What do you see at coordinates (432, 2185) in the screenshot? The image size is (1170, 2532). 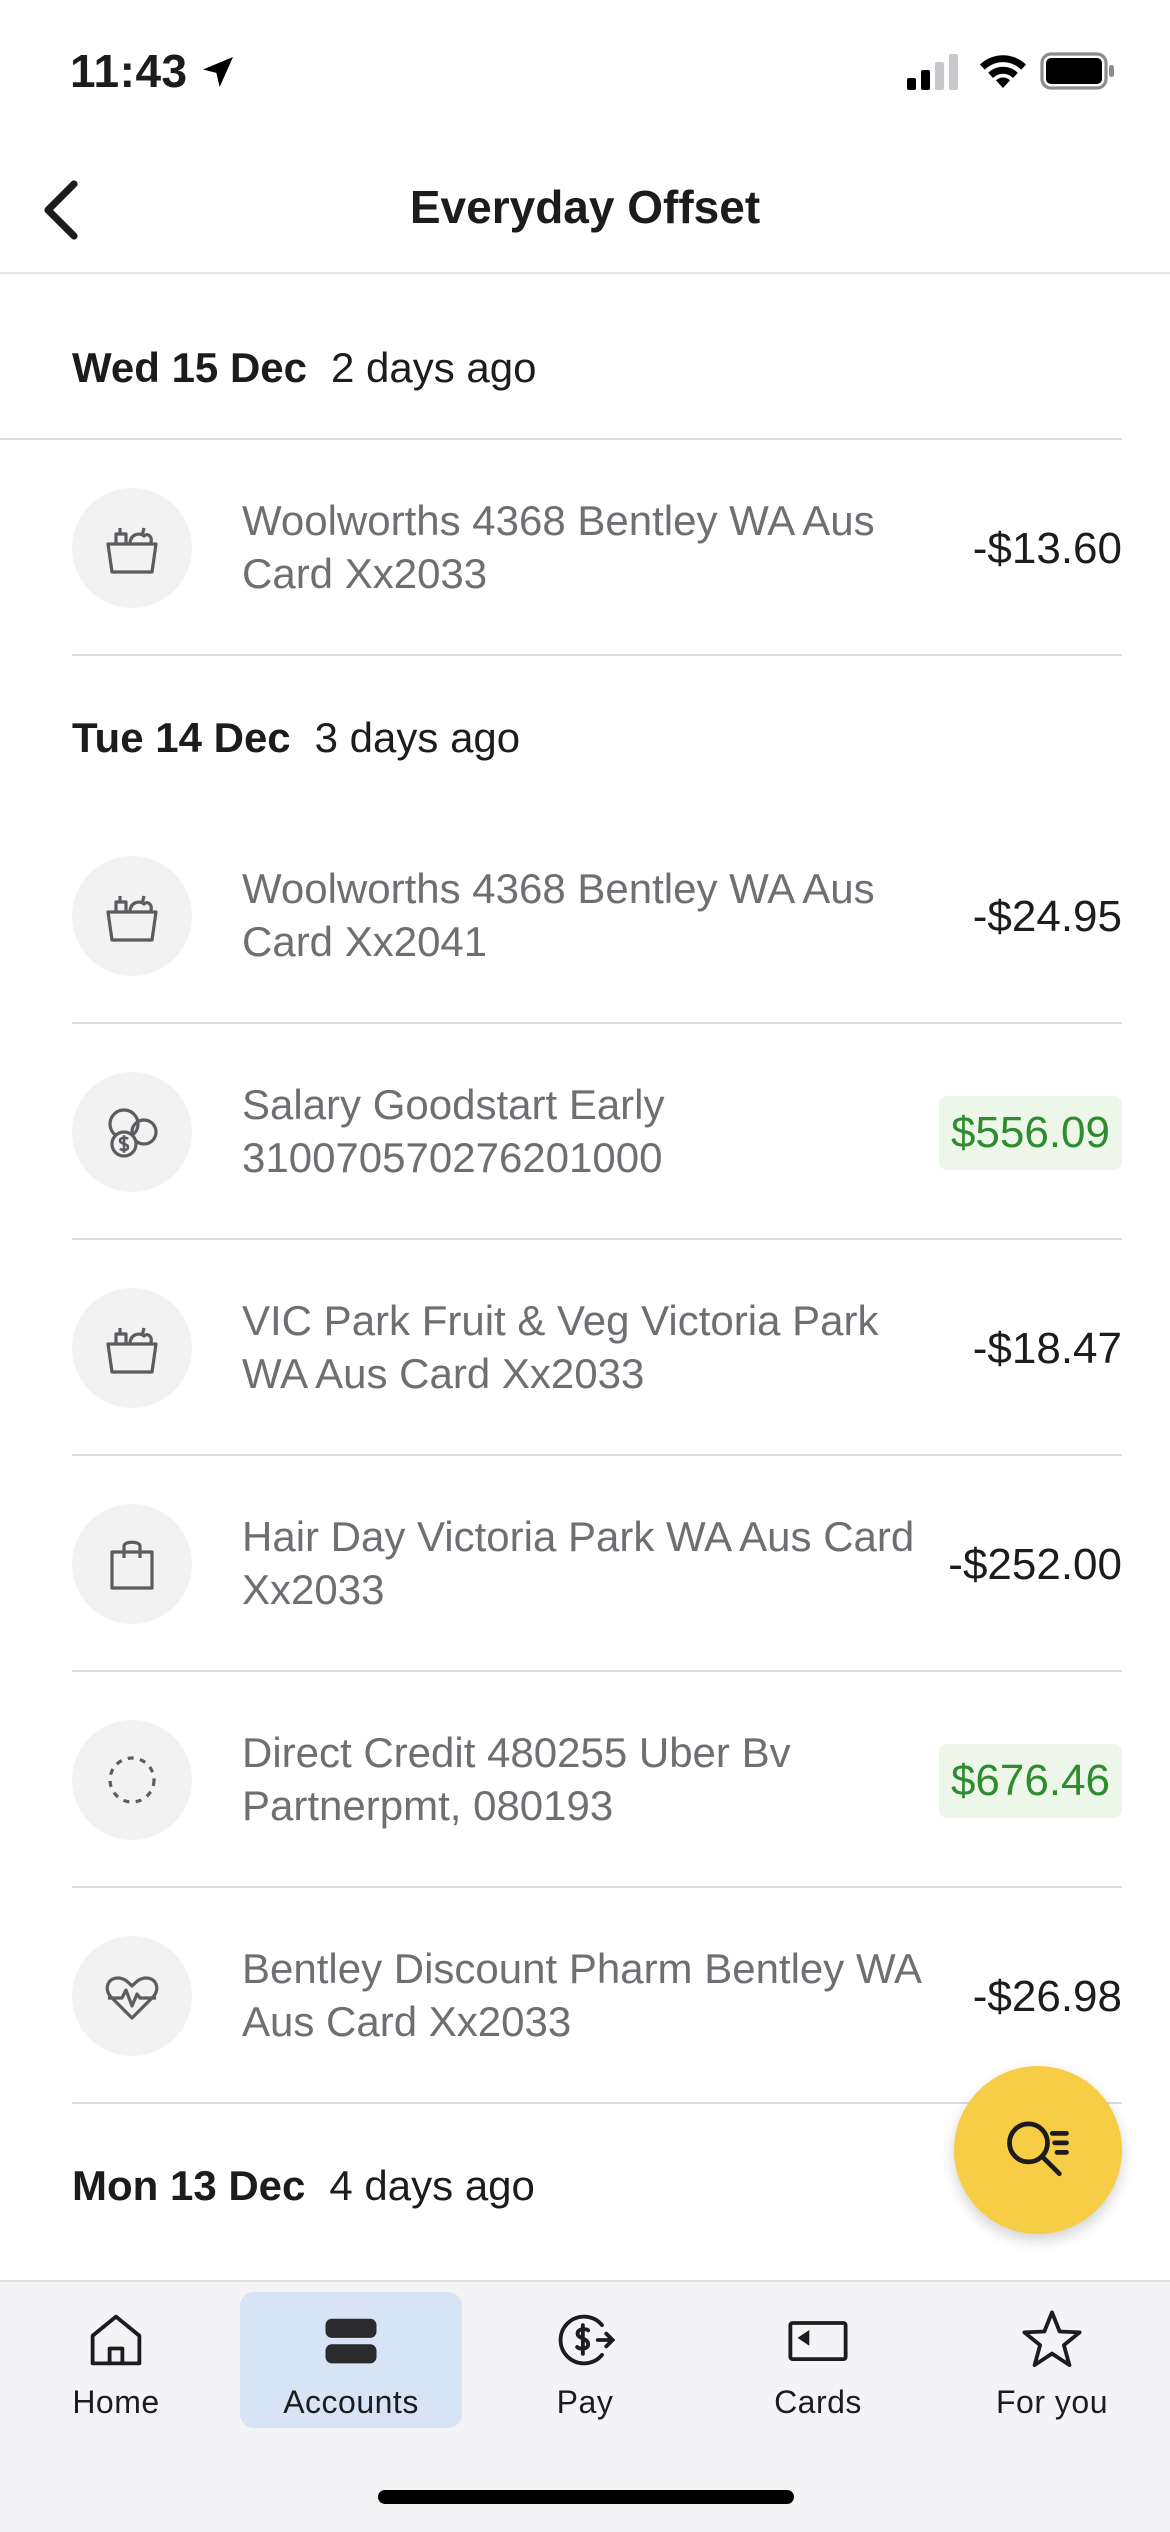 I see `date-relative-label: 4 days ago` at bounding box center [432, 2185].